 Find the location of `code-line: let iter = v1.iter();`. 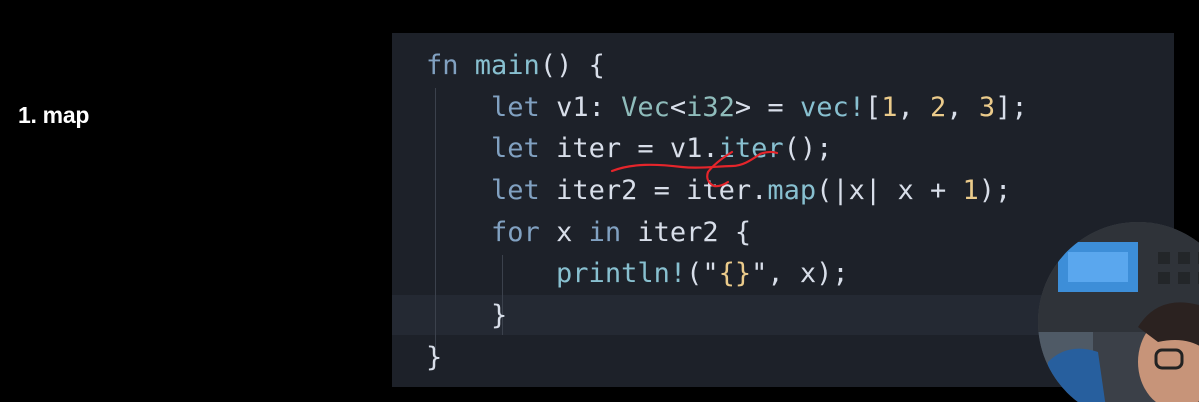

code-line: let iter = v1.iter(); is located at coordinates (727, 149).